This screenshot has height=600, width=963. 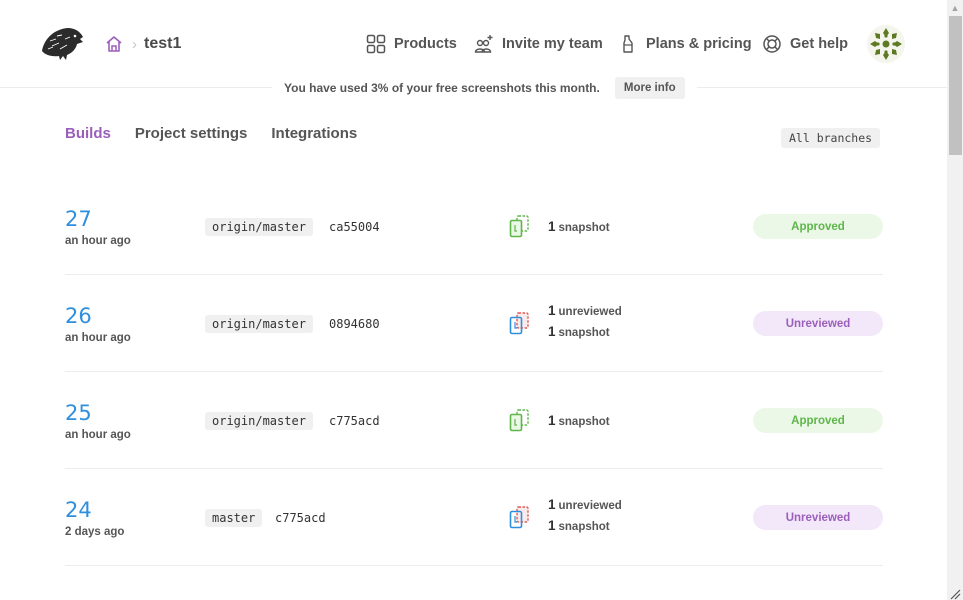 I want to click on scrollbar-thumb, so click(x=955, y=85).